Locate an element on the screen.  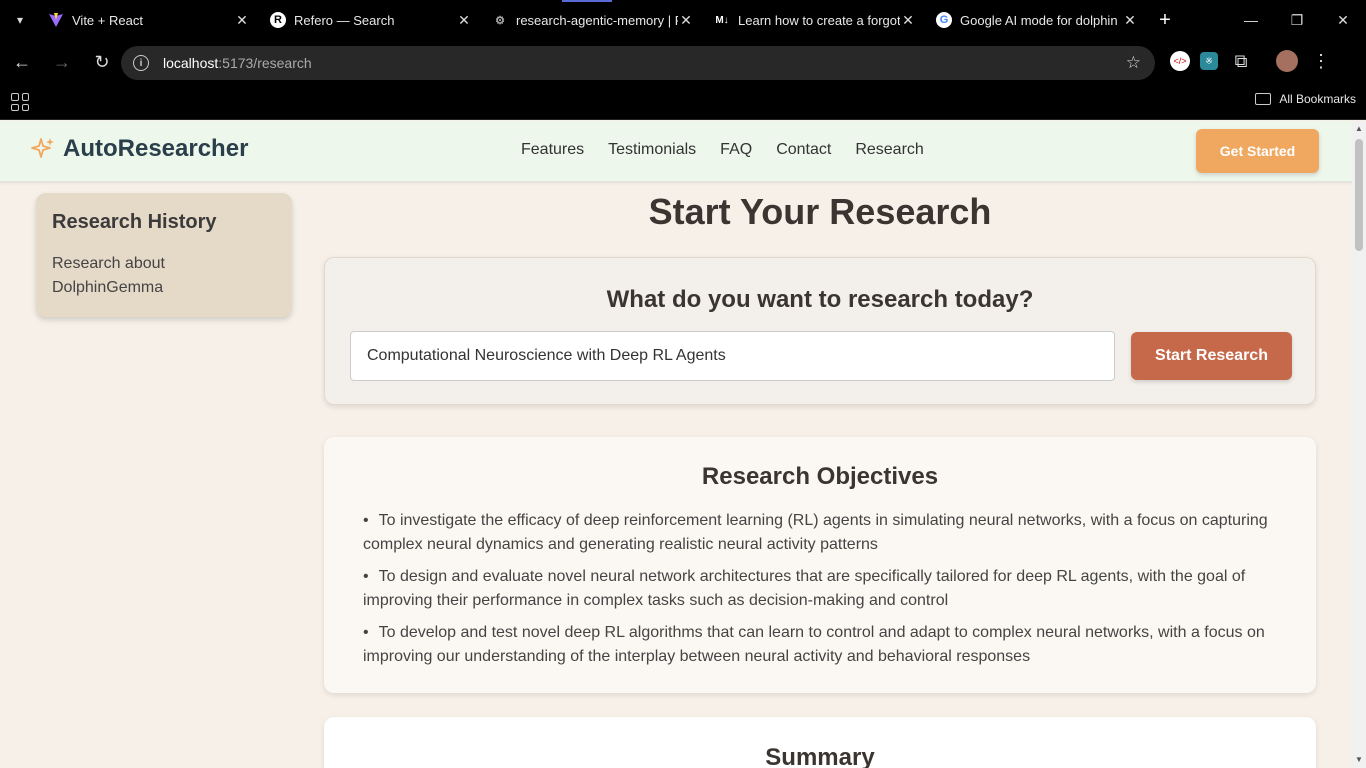
tab-title: Google AI mode for dolphin is located at coordinates (1039, 20).